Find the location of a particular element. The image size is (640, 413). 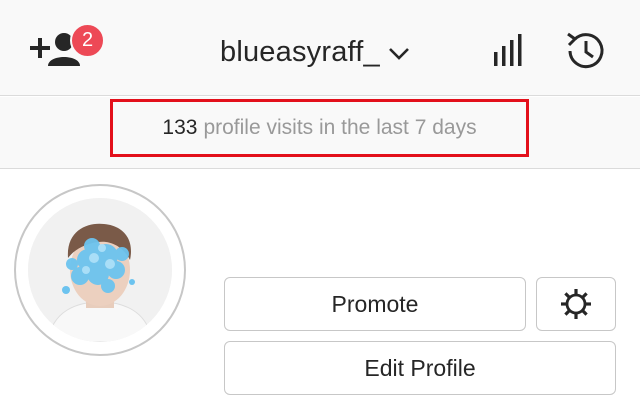

gear-icon is located at coordinates (576, 304).